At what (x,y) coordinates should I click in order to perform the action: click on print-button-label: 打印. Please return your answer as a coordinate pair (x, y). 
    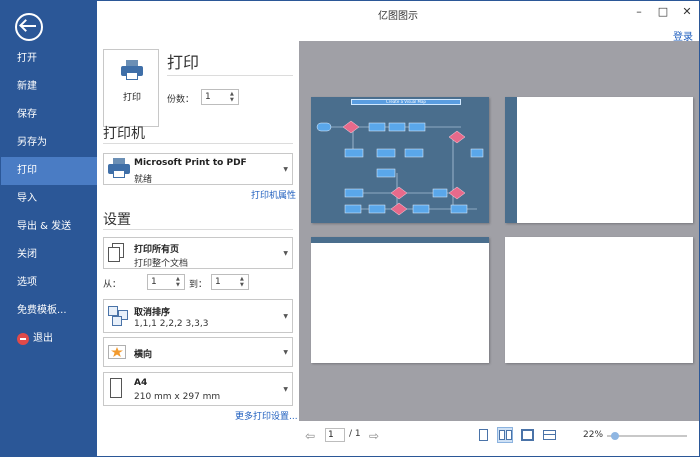
    Looking at the image, I should click on (131, 98).